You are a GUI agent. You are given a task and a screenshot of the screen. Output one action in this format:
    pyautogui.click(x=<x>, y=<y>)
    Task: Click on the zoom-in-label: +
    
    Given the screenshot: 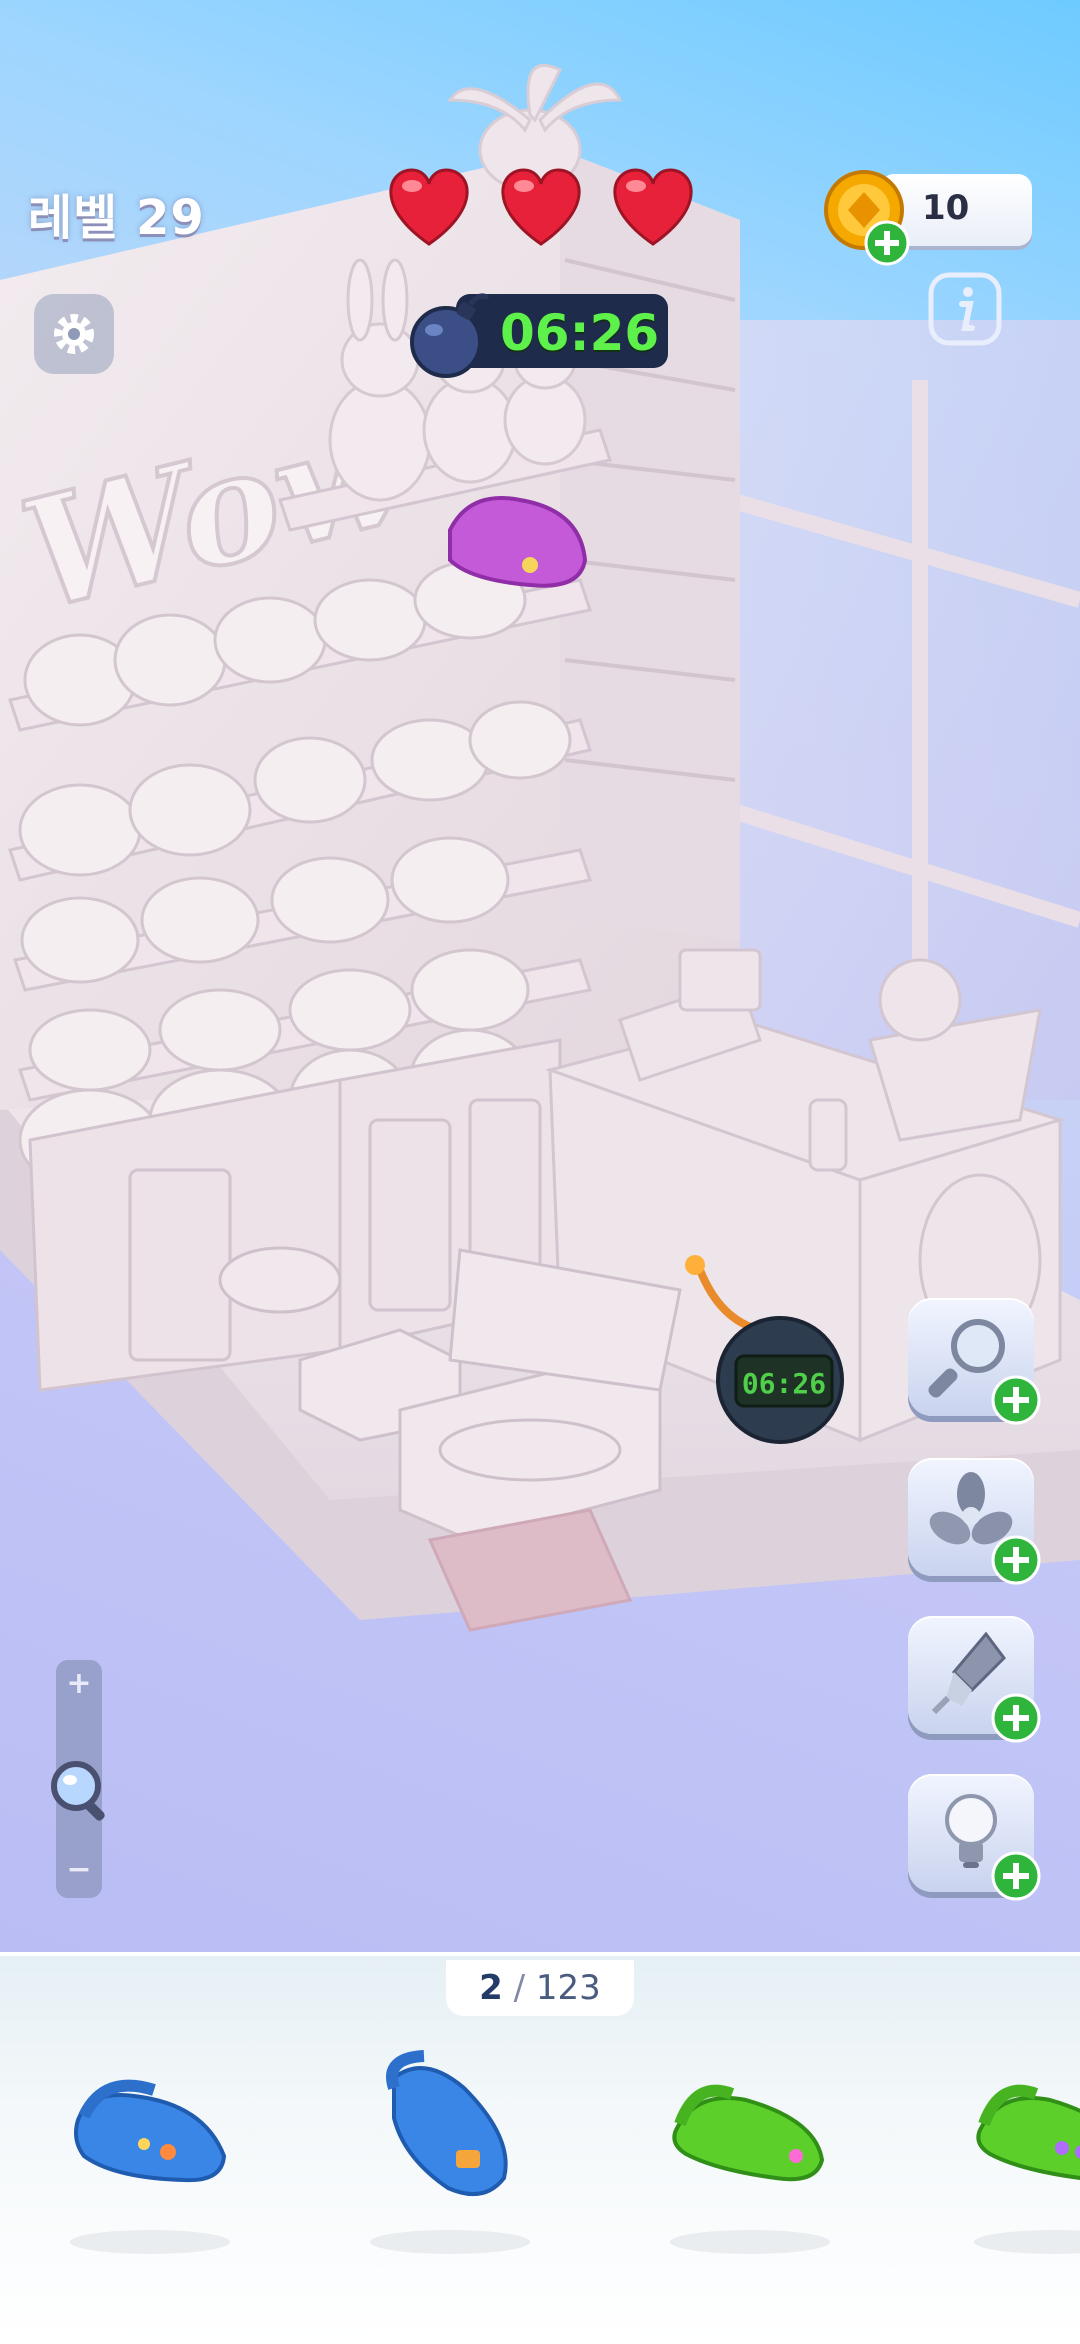 What is the action you would take?
    pyautogui.click(x=79, y=1683)
    